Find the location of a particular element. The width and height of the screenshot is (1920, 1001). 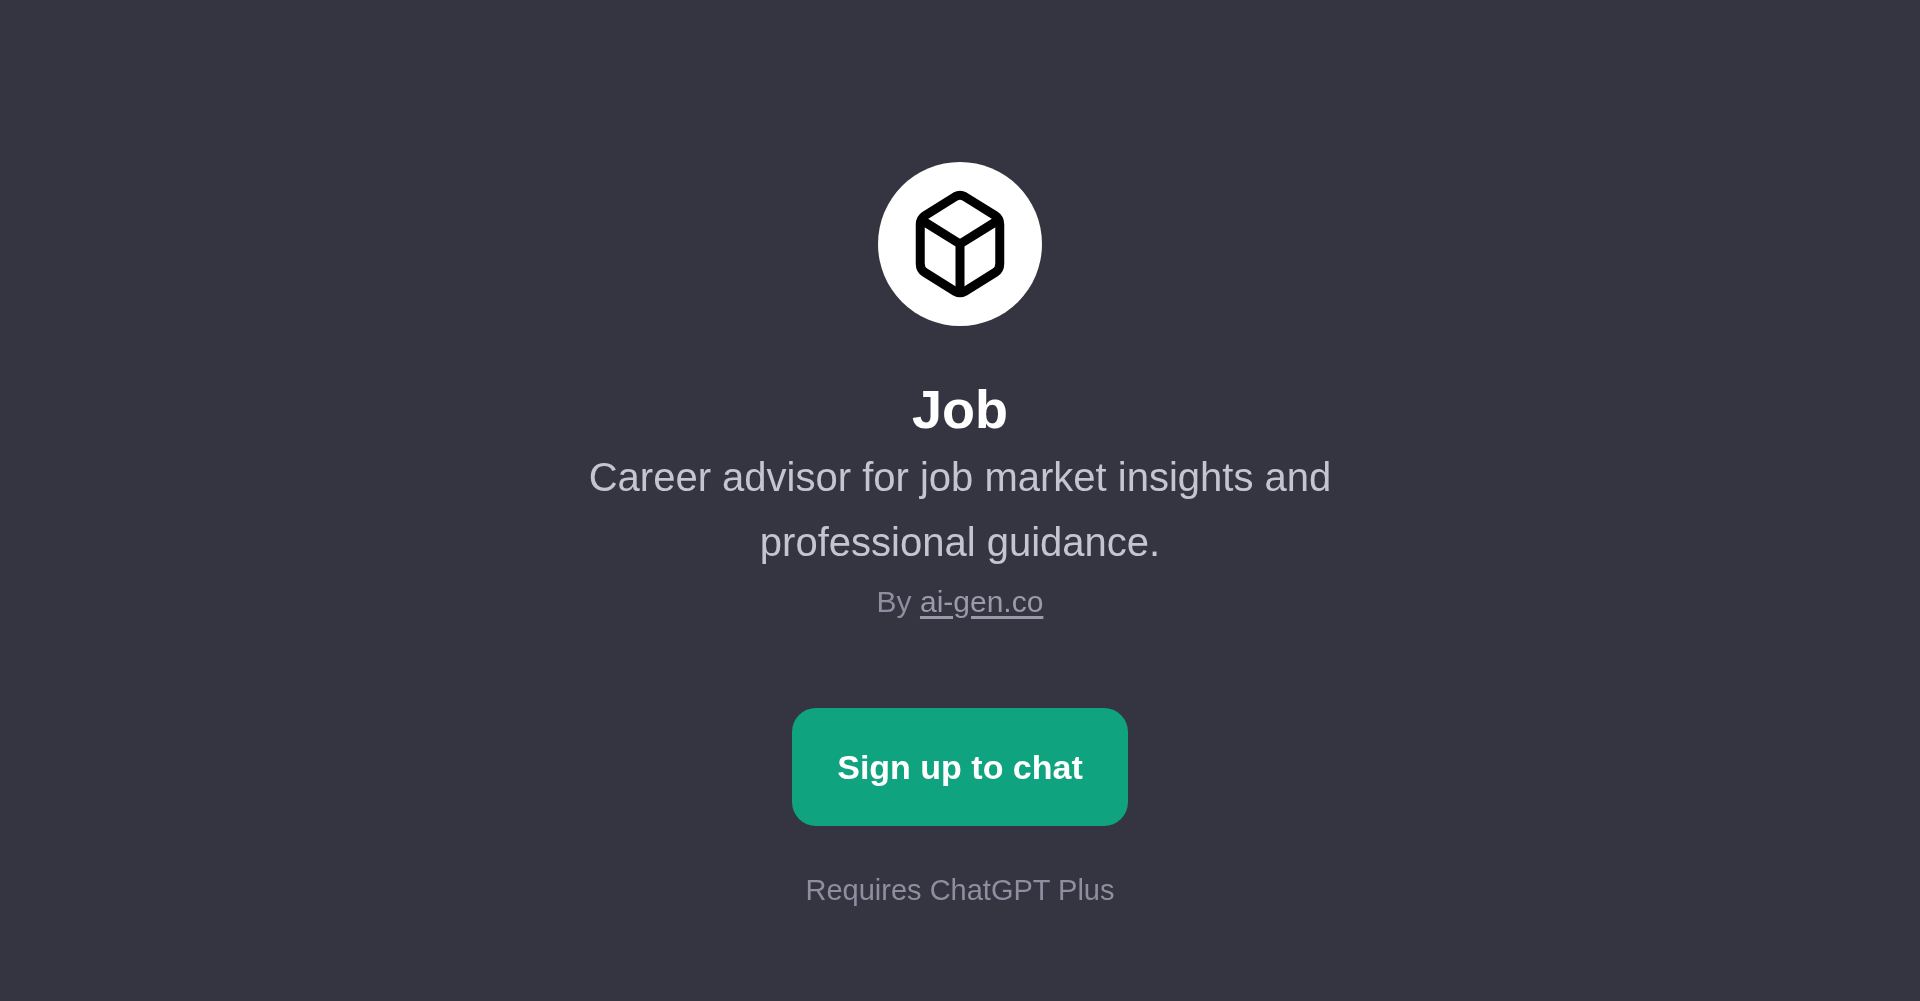

gpt-description: Career advisor for job market insights and professional guidance. is located at coordinates (960, 510).